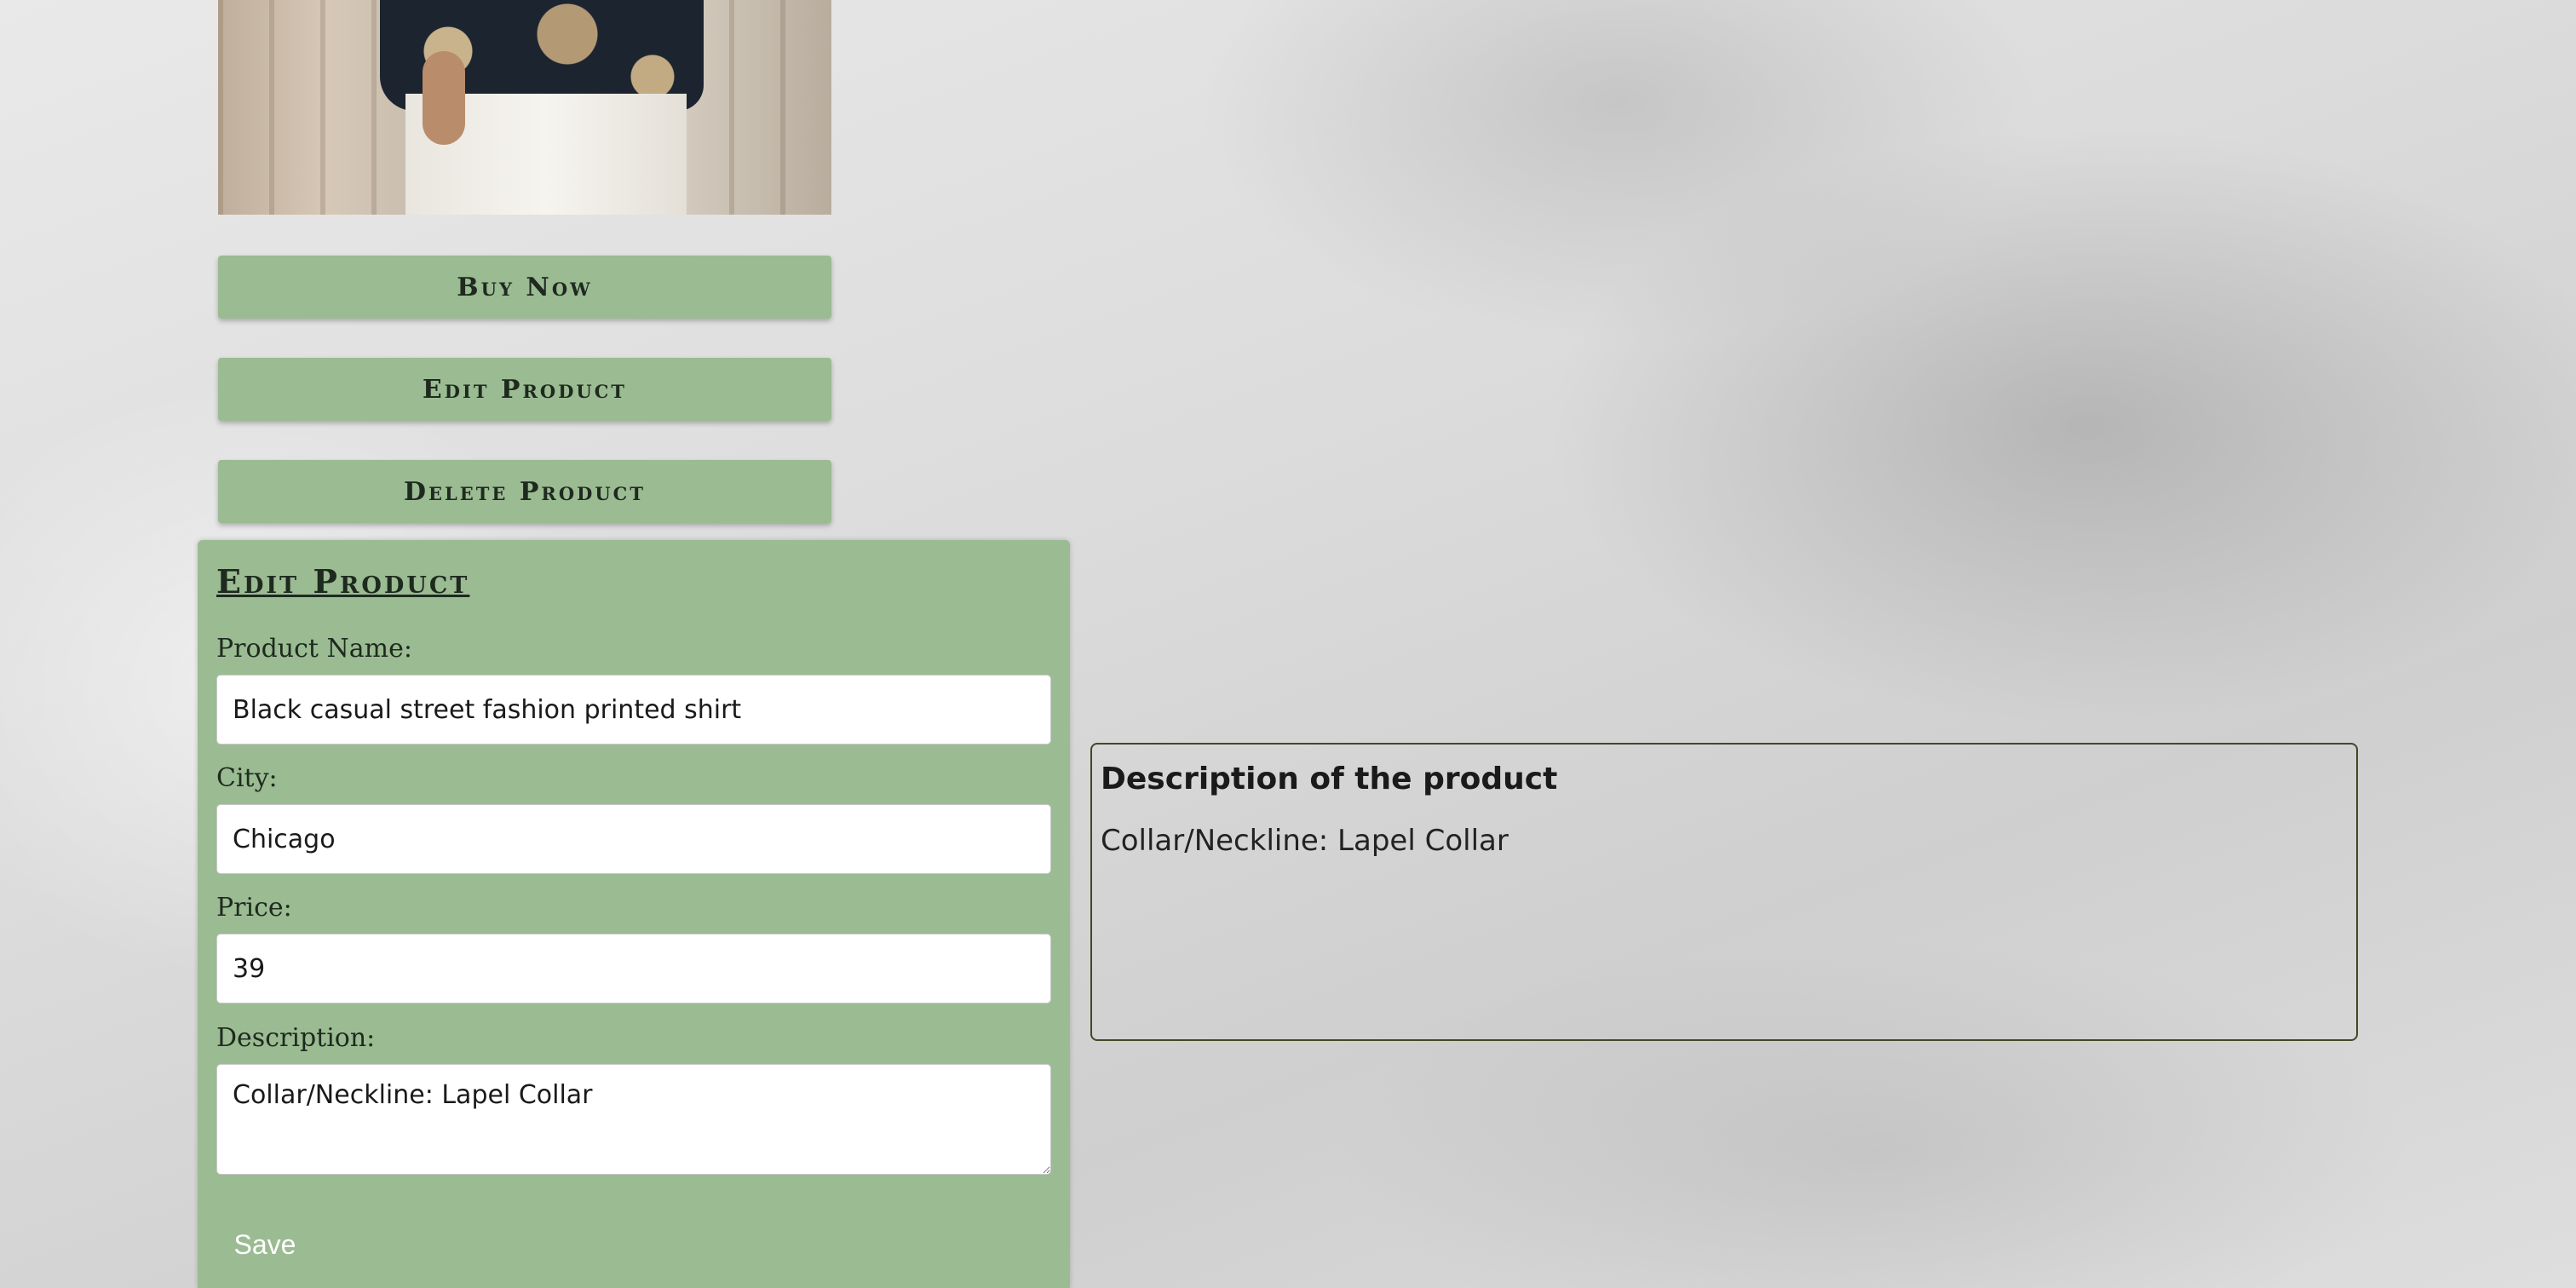 The width and height of the screenshot is (2576, 1288). What do you see at coordinates (265, 1244) in the screenshot?
I see `save-button: Save` at bounding box center [265, 1244].